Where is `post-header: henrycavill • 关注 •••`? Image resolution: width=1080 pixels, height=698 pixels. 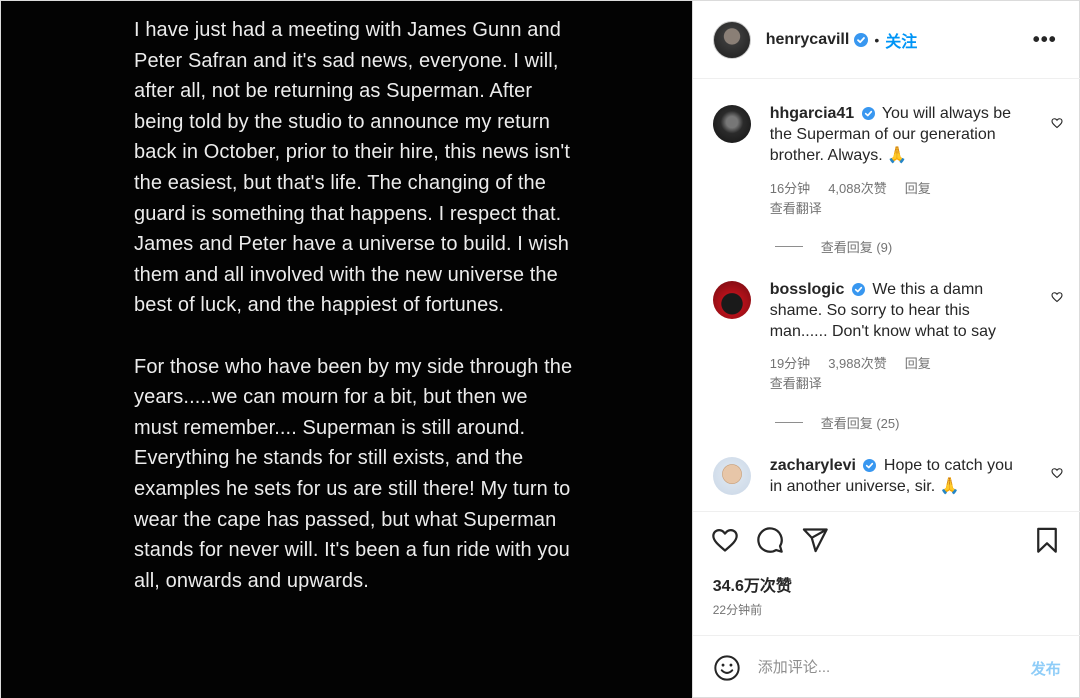 post-header: henrycavill • 关注 ••• is located at coordinates (886, 40).